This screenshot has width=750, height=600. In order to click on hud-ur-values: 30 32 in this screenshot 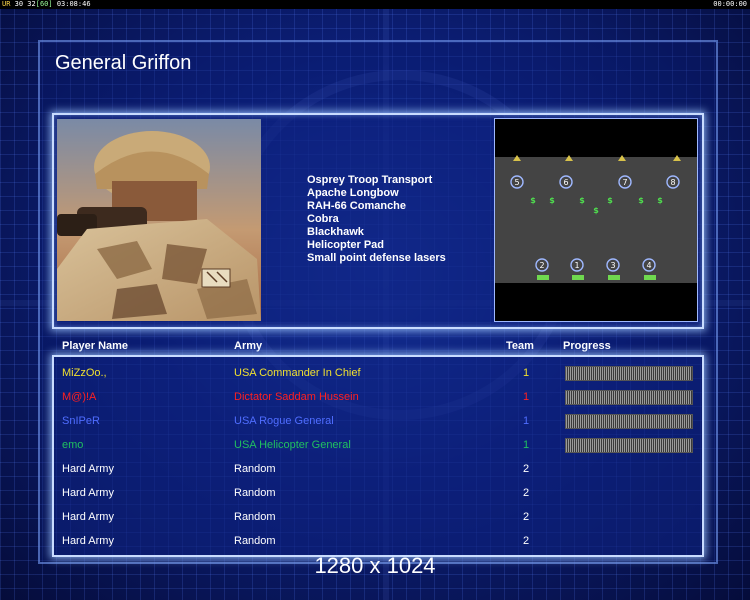, I will do `click(25, 4)`.